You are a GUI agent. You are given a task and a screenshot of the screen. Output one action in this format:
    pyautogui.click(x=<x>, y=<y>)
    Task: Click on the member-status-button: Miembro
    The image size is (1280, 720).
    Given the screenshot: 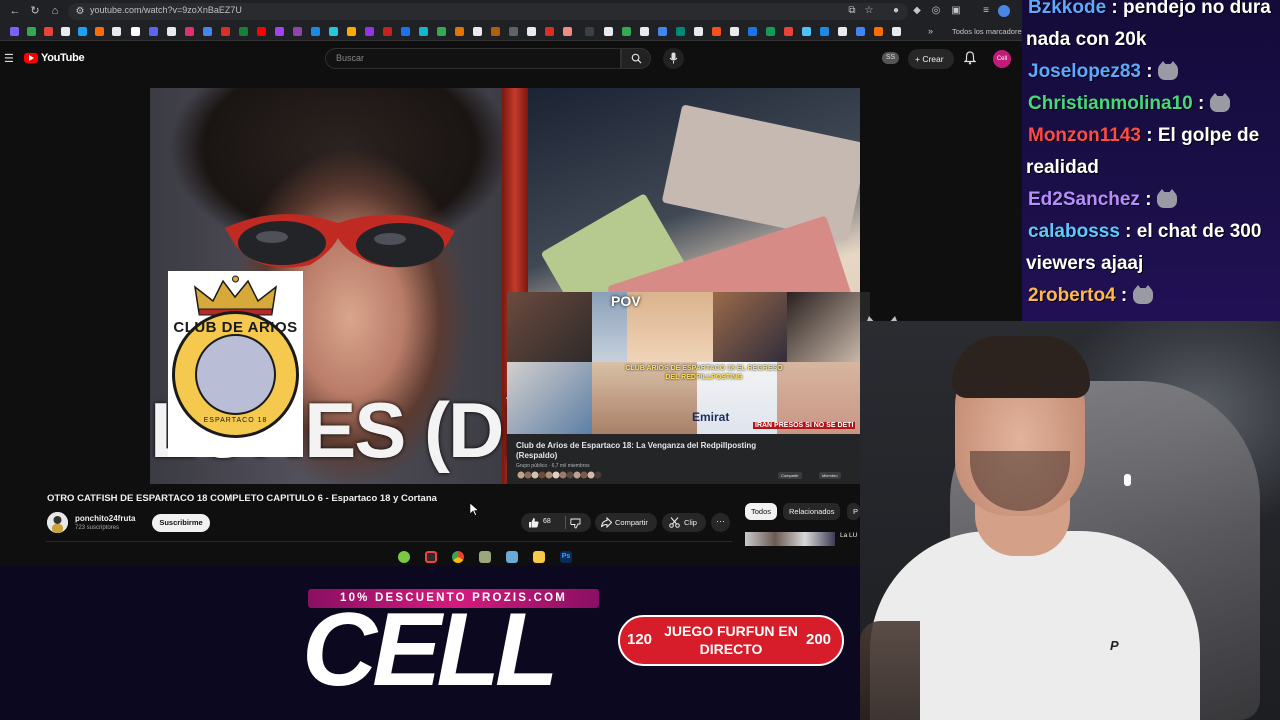 What is the action you would take?
    pyautogui.click(x=830, y=475)
    